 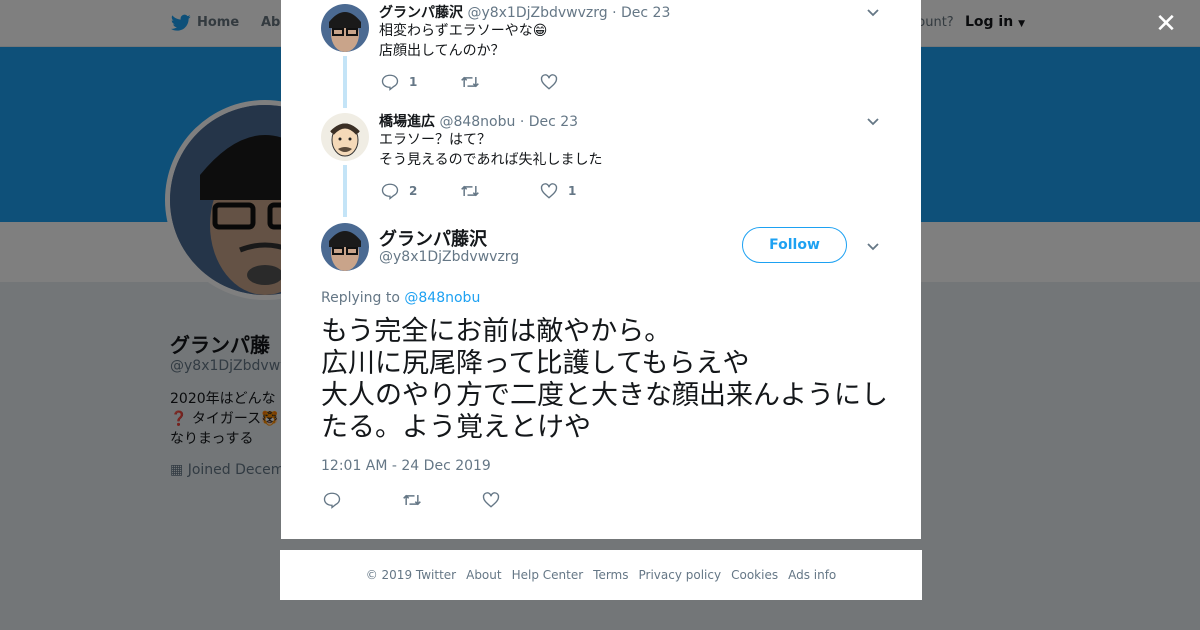 What do you see at coordinates (604, 411) in the screenshot?
I see `tweet-text-line: 大人のやり方で二度と大きな顔出来んようにしたる。よう覚えとけや` at bounding box center [604, 411].